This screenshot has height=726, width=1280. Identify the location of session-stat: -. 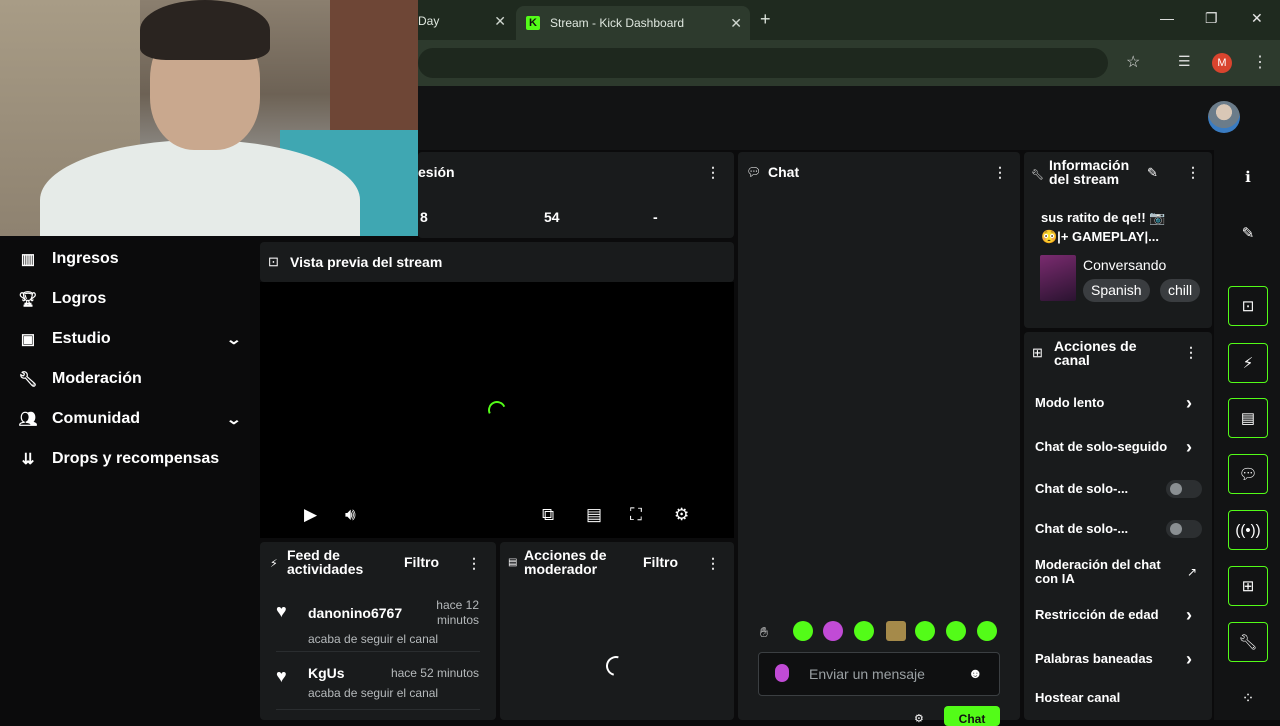
(655, 217).